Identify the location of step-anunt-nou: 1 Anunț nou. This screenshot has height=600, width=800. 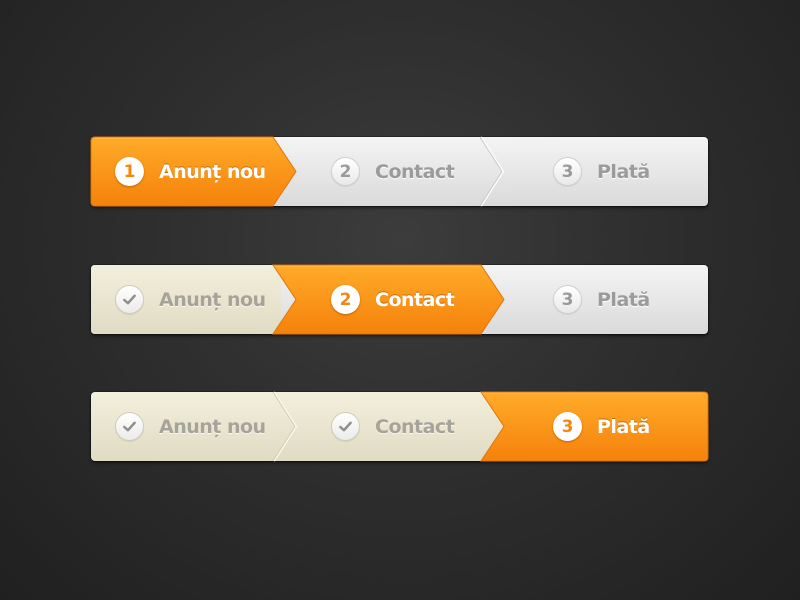
(190, 171).